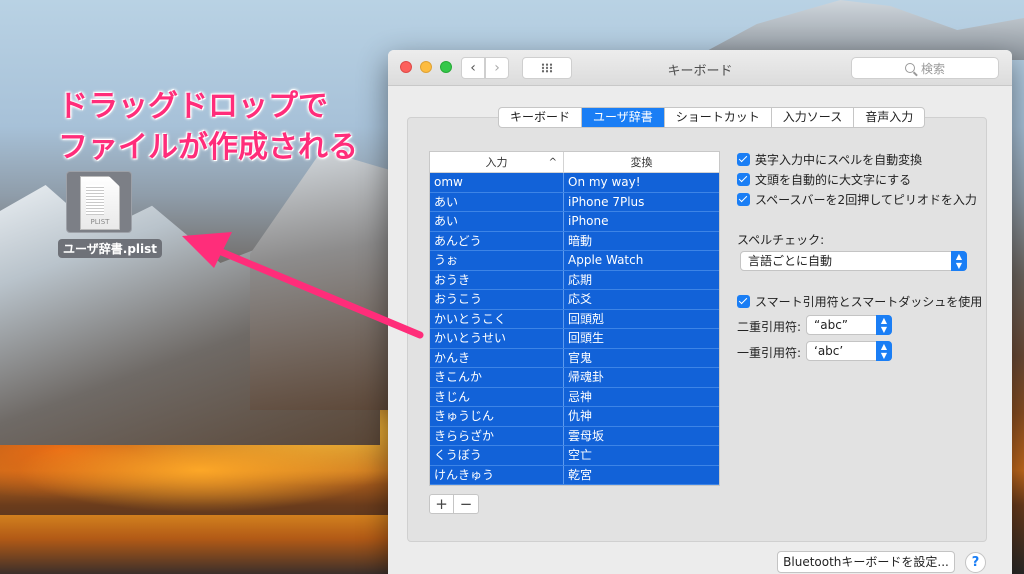  Describe the element at coordinates (497, 416) in the screenshot. I see `input-cell: きゅうじん` at that location.